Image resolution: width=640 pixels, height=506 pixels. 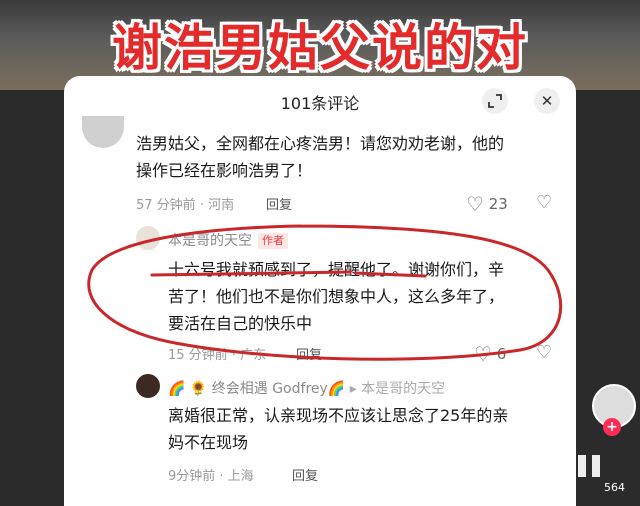 What do you see at coordinates (603, 467) in the screenshot?
I see `pause-icon` at bounding box center [603, 467].